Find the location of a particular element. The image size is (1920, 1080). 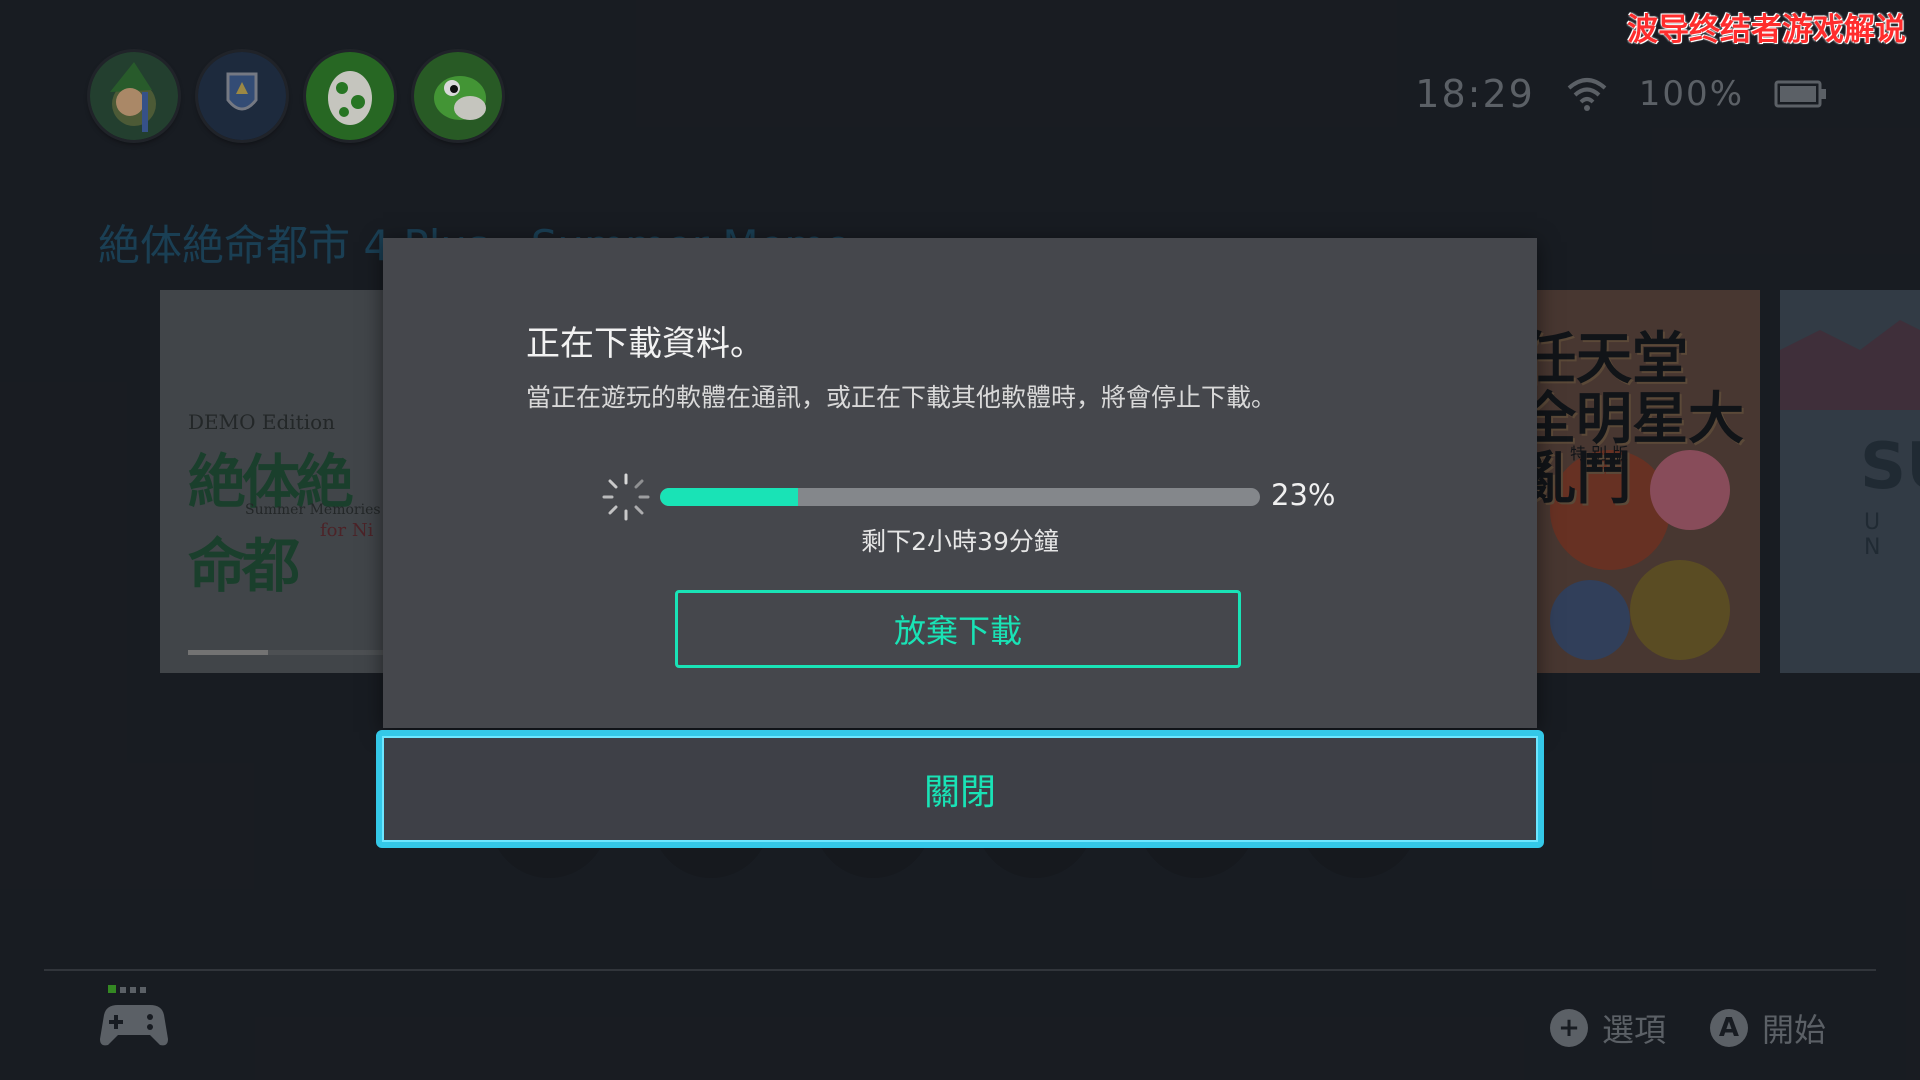

dialog-title: 正在下載資料。 is located at coordinates (645, 344).